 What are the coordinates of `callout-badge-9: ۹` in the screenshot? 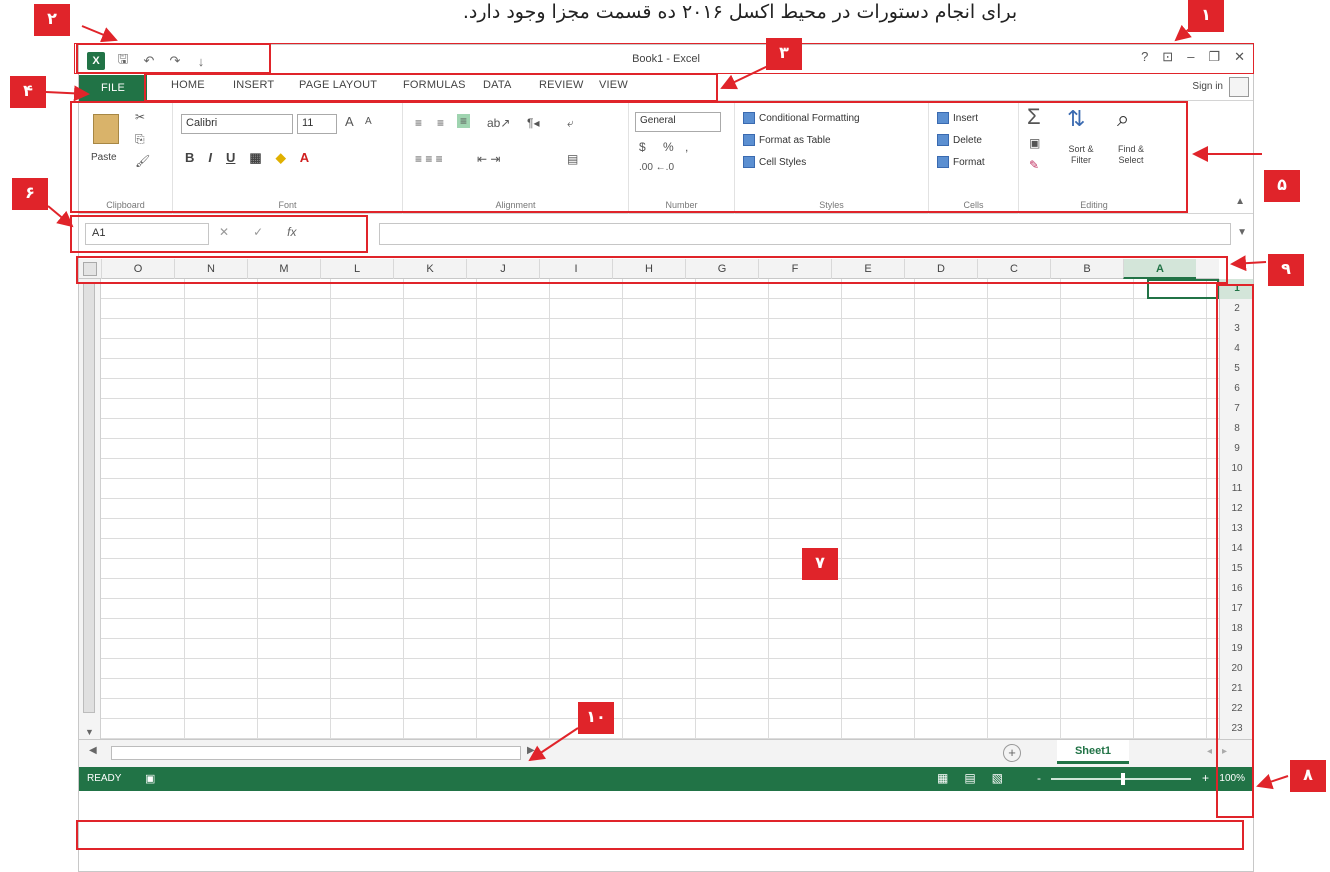 It's located at (1286, 270).